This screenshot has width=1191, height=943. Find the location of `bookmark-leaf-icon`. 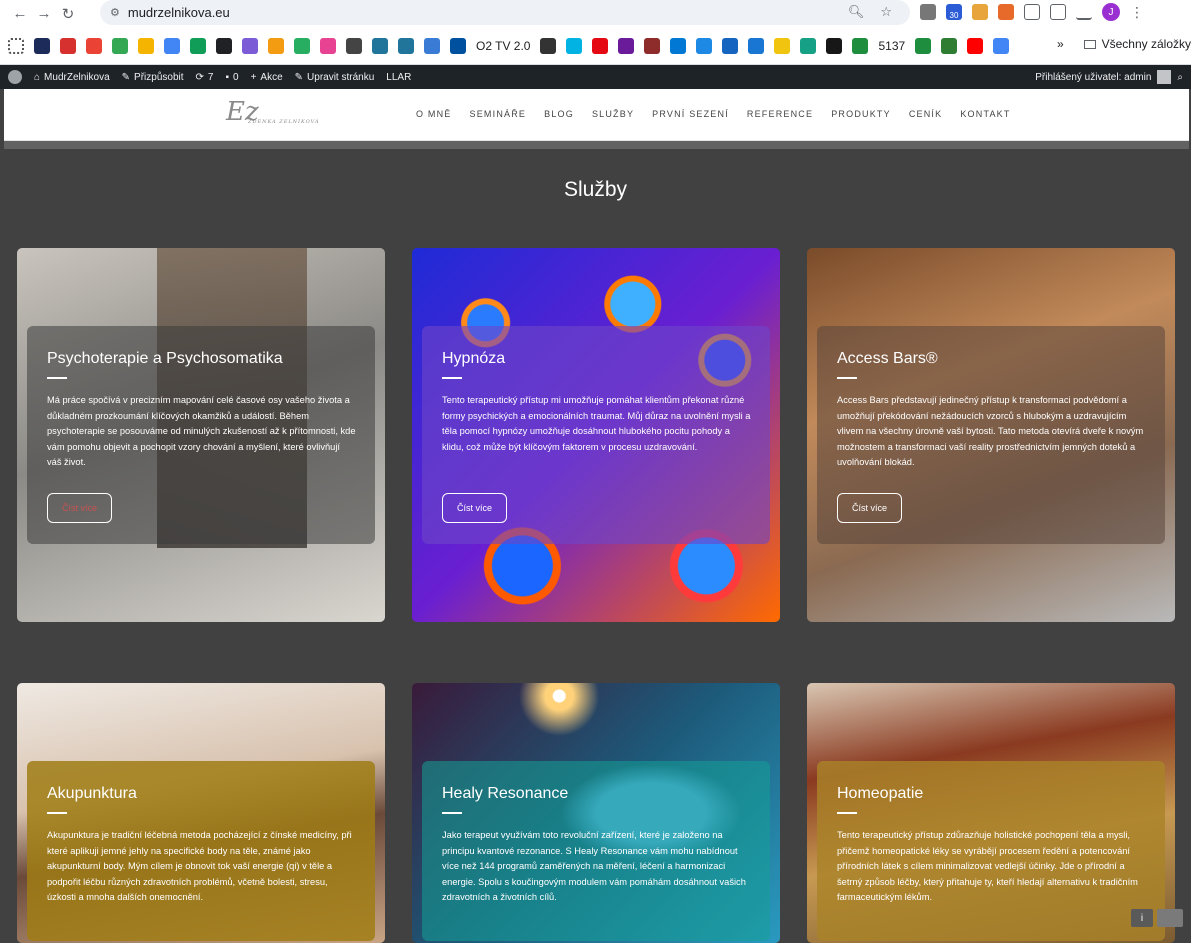

bookmark-leaf-icon is located at coordinates (949, 45).